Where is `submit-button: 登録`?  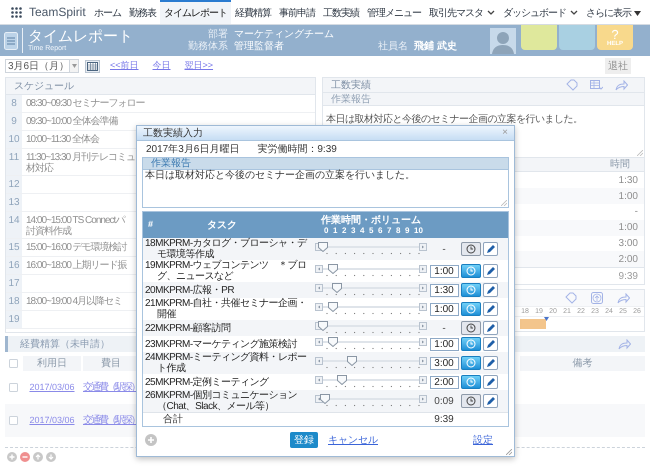
submit-button: 登録 is located at coordinates (304, 440).